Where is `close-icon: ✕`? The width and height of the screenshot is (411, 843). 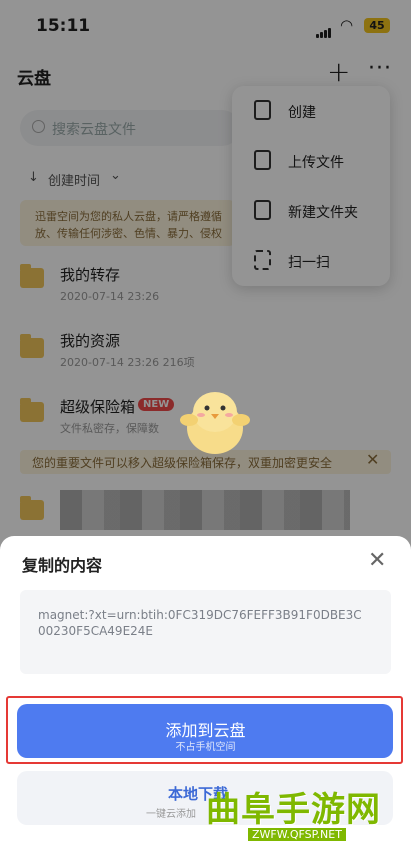
close-icon: ✕ is located at coordinates (377, 560).